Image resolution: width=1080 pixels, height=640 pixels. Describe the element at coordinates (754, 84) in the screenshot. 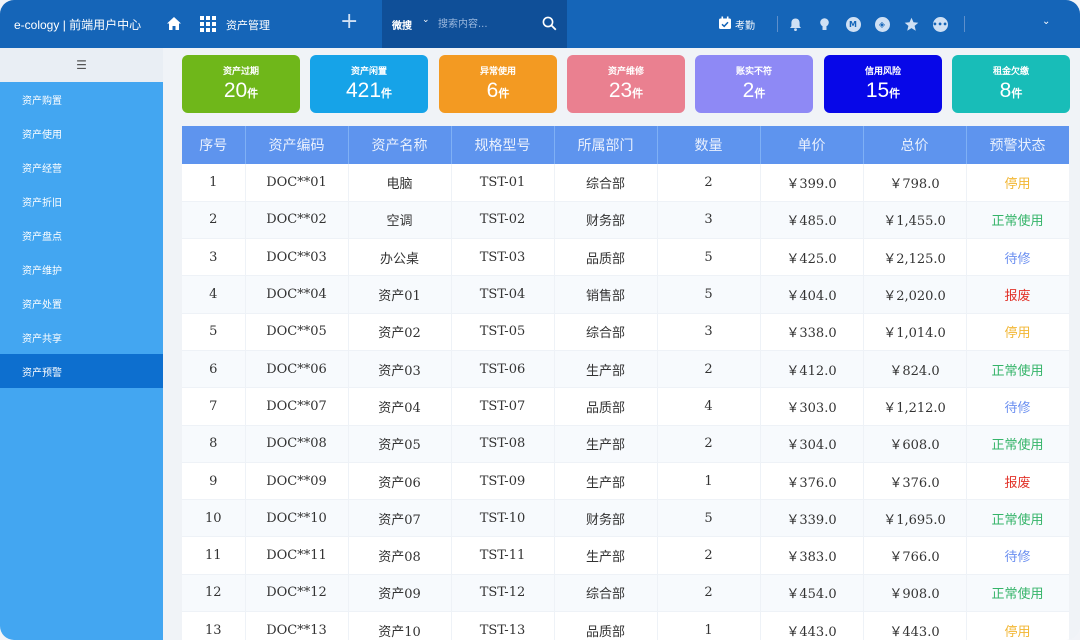

I see `card-mismatch: 账实不符 2件` at that location.